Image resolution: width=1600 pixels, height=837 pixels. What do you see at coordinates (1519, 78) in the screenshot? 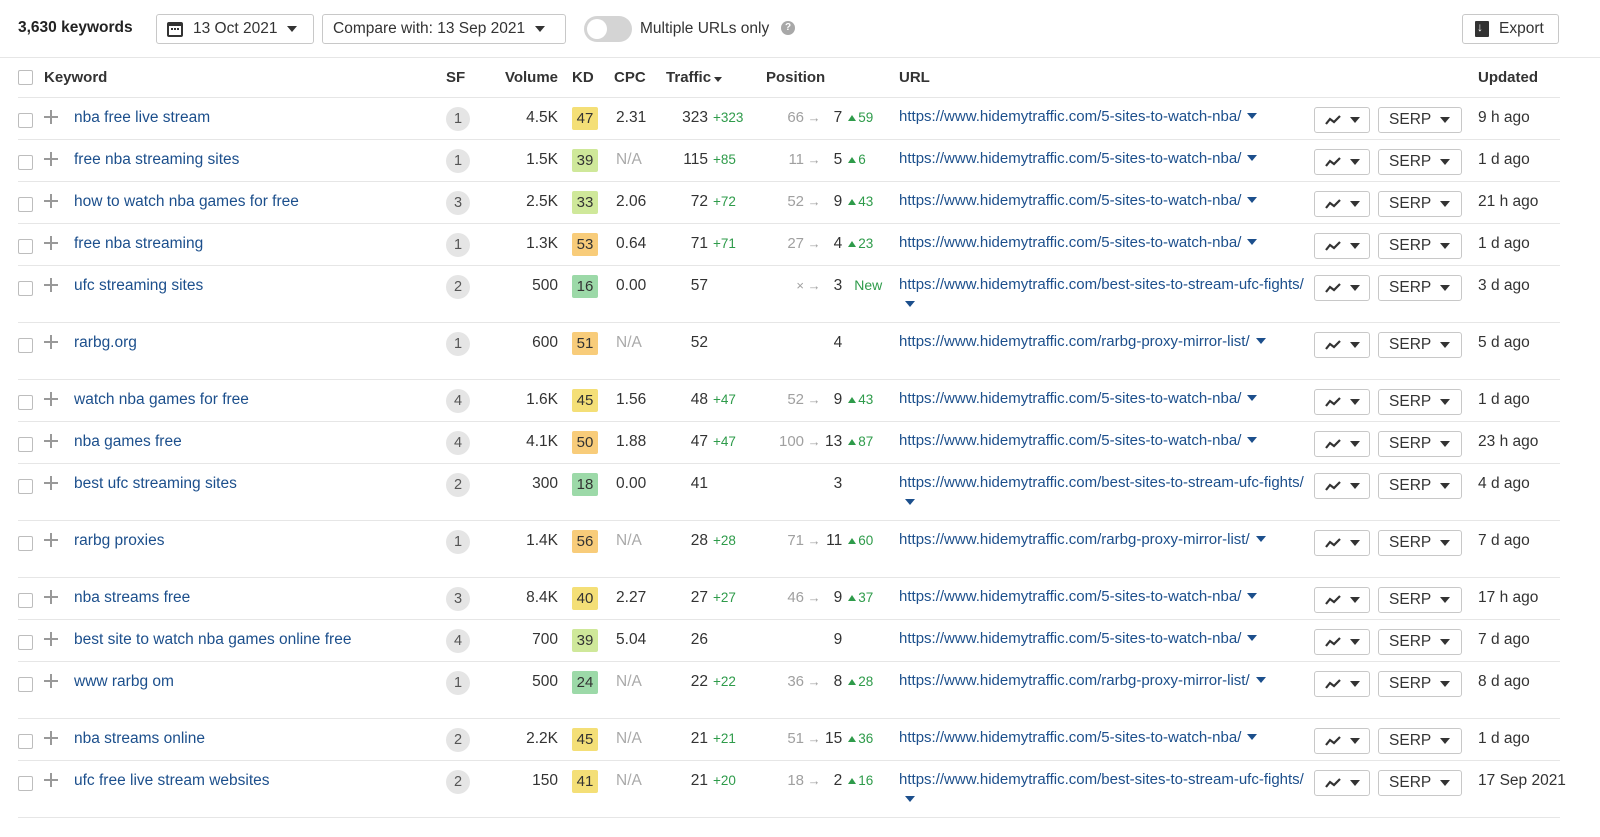
I see `header-updated: Updated` at bounding box center [1519, 78].